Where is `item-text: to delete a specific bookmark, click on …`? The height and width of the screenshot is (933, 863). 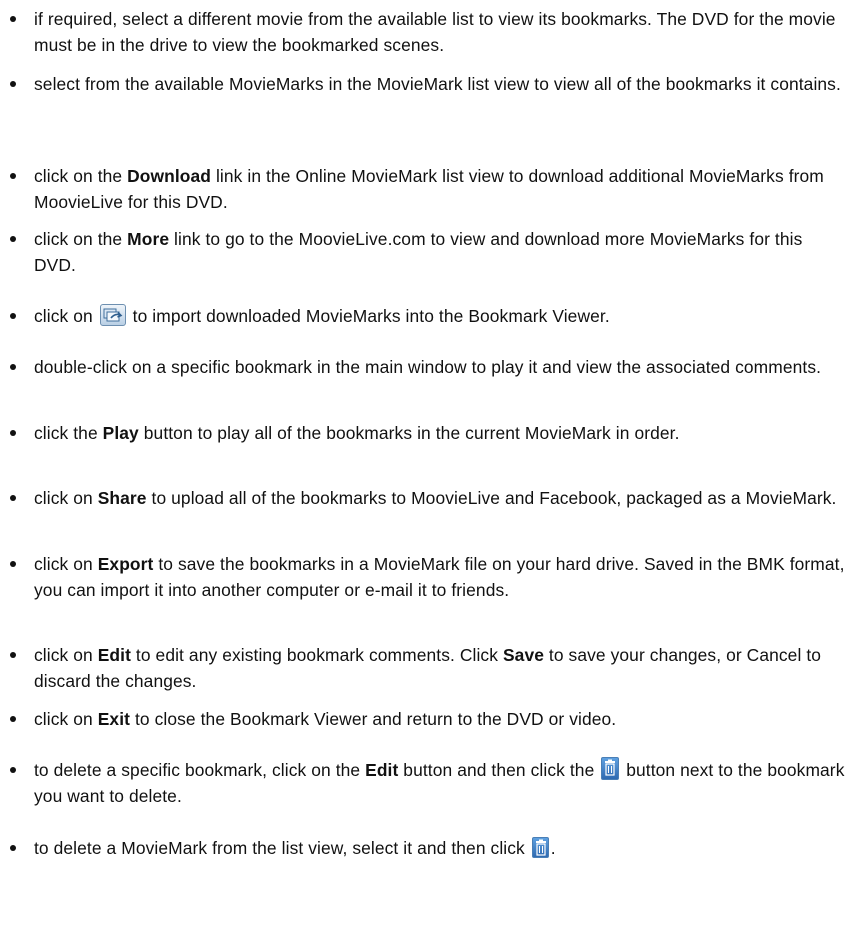 item-text: to delete a specific bookmark, click on … is located at coordinates (200, 770).